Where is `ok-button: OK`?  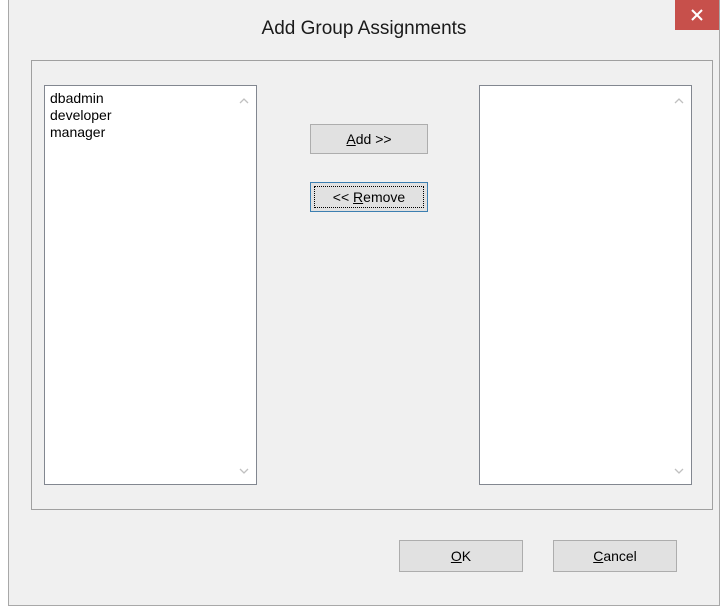 ok-button: OK is located at coordinates (461, 556).